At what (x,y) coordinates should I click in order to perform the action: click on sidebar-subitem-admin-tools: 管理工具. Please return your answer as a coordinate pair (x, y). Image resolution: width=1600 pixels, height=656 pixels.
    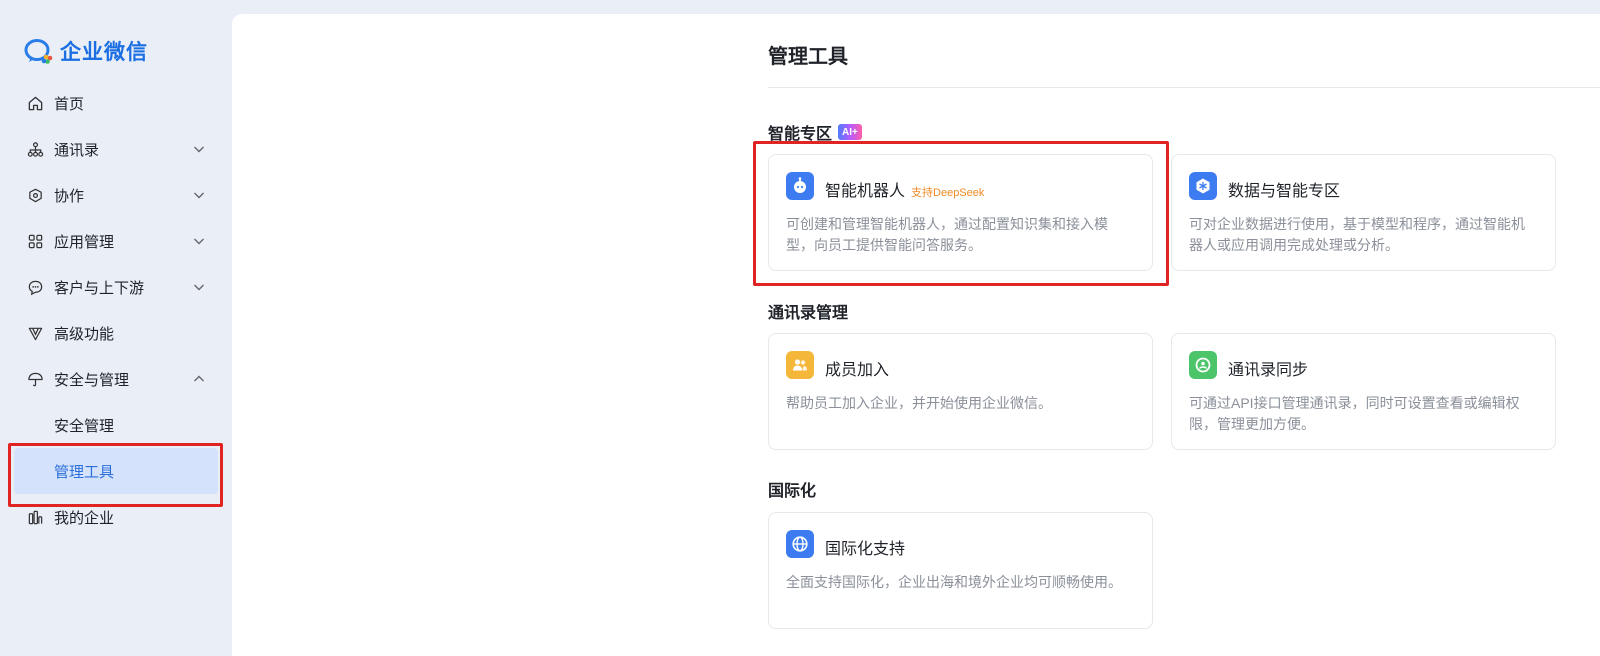
    Looking at the image, I should click on (116, 471).